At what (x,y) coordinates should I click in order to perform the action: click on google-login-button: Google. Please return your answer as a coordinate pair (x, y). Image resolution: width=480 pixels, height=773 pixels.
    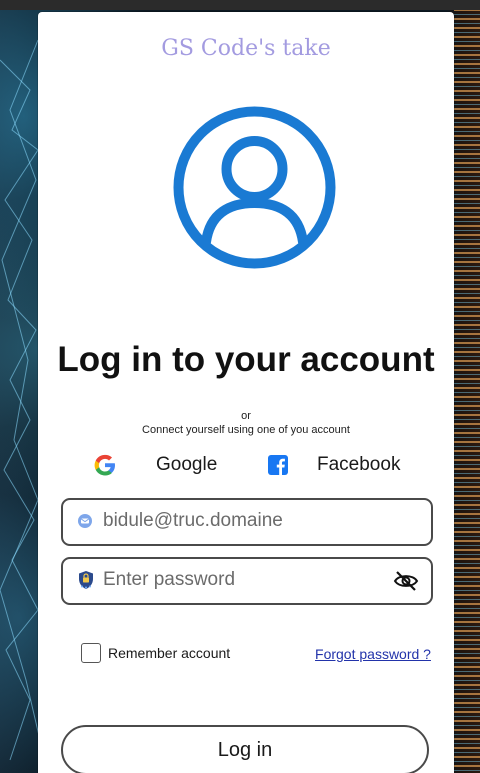
    Looking at the image, I should click on (155, 465).